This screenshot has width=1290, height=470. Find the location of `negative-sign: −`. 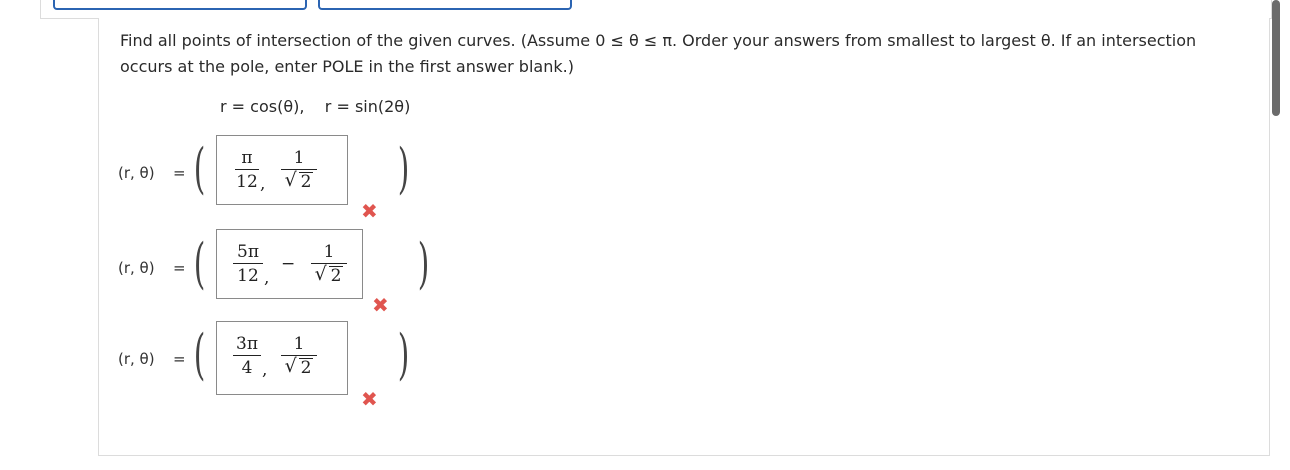

negative-sign: − is located at coordinates (288, 264).